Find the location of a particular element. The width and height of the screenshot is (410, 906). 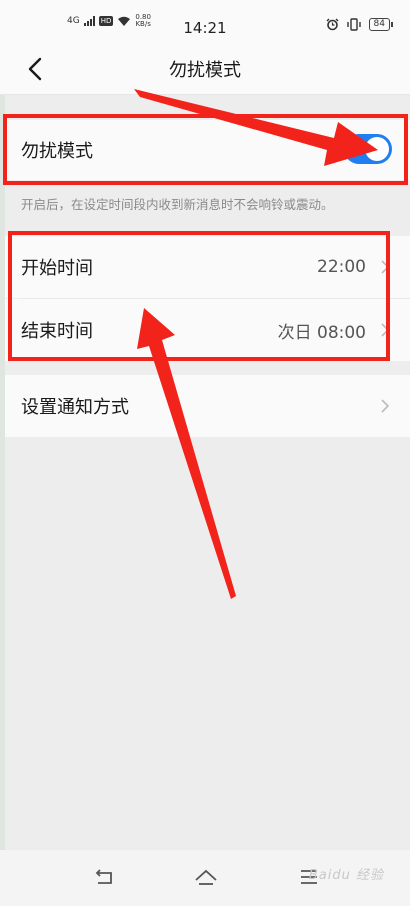

nav-bar: 勿扰模式 is located at coordinates (205, 69).